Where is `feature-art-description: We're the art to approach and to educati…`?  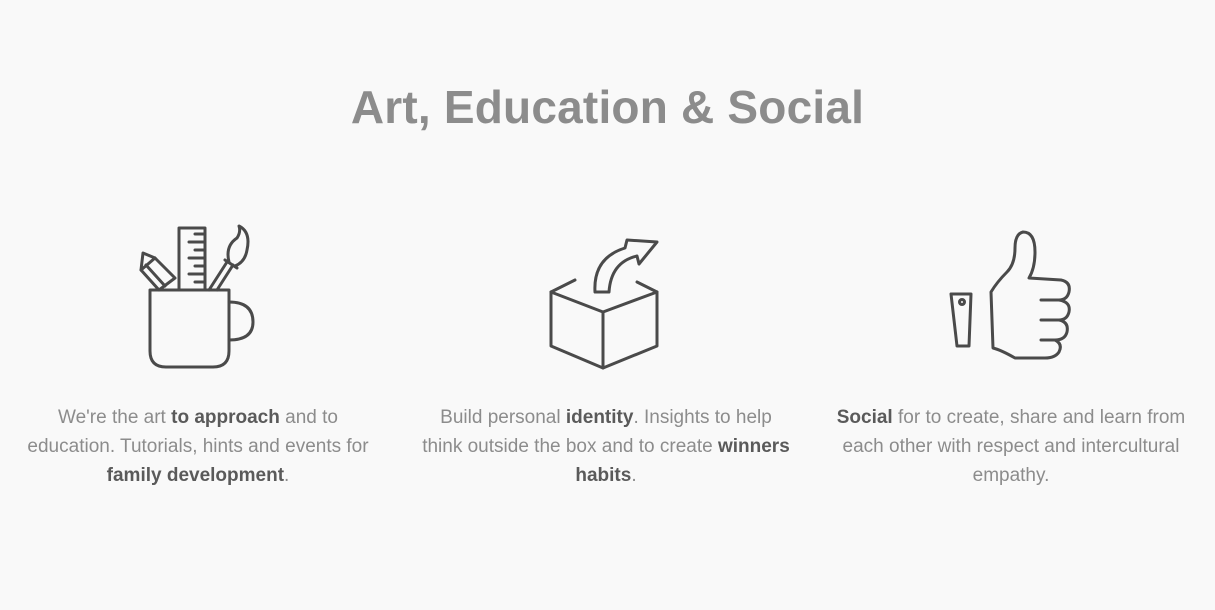
feature-art-description: We're the art to approach and to educati… is located at coordinates (198, 446).